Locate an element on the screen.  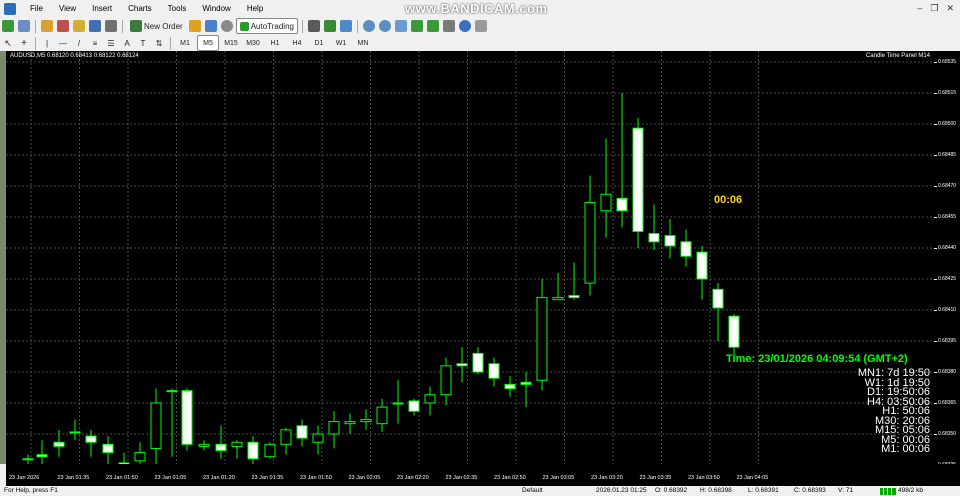
label-button: T is located at coordinates (143, 43).